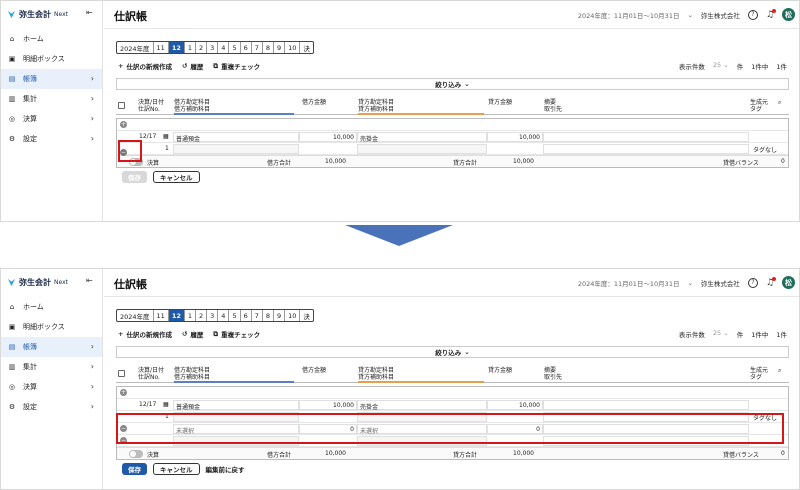  I want to click on restore-button: 編集前に戻す, so click(225, 469).